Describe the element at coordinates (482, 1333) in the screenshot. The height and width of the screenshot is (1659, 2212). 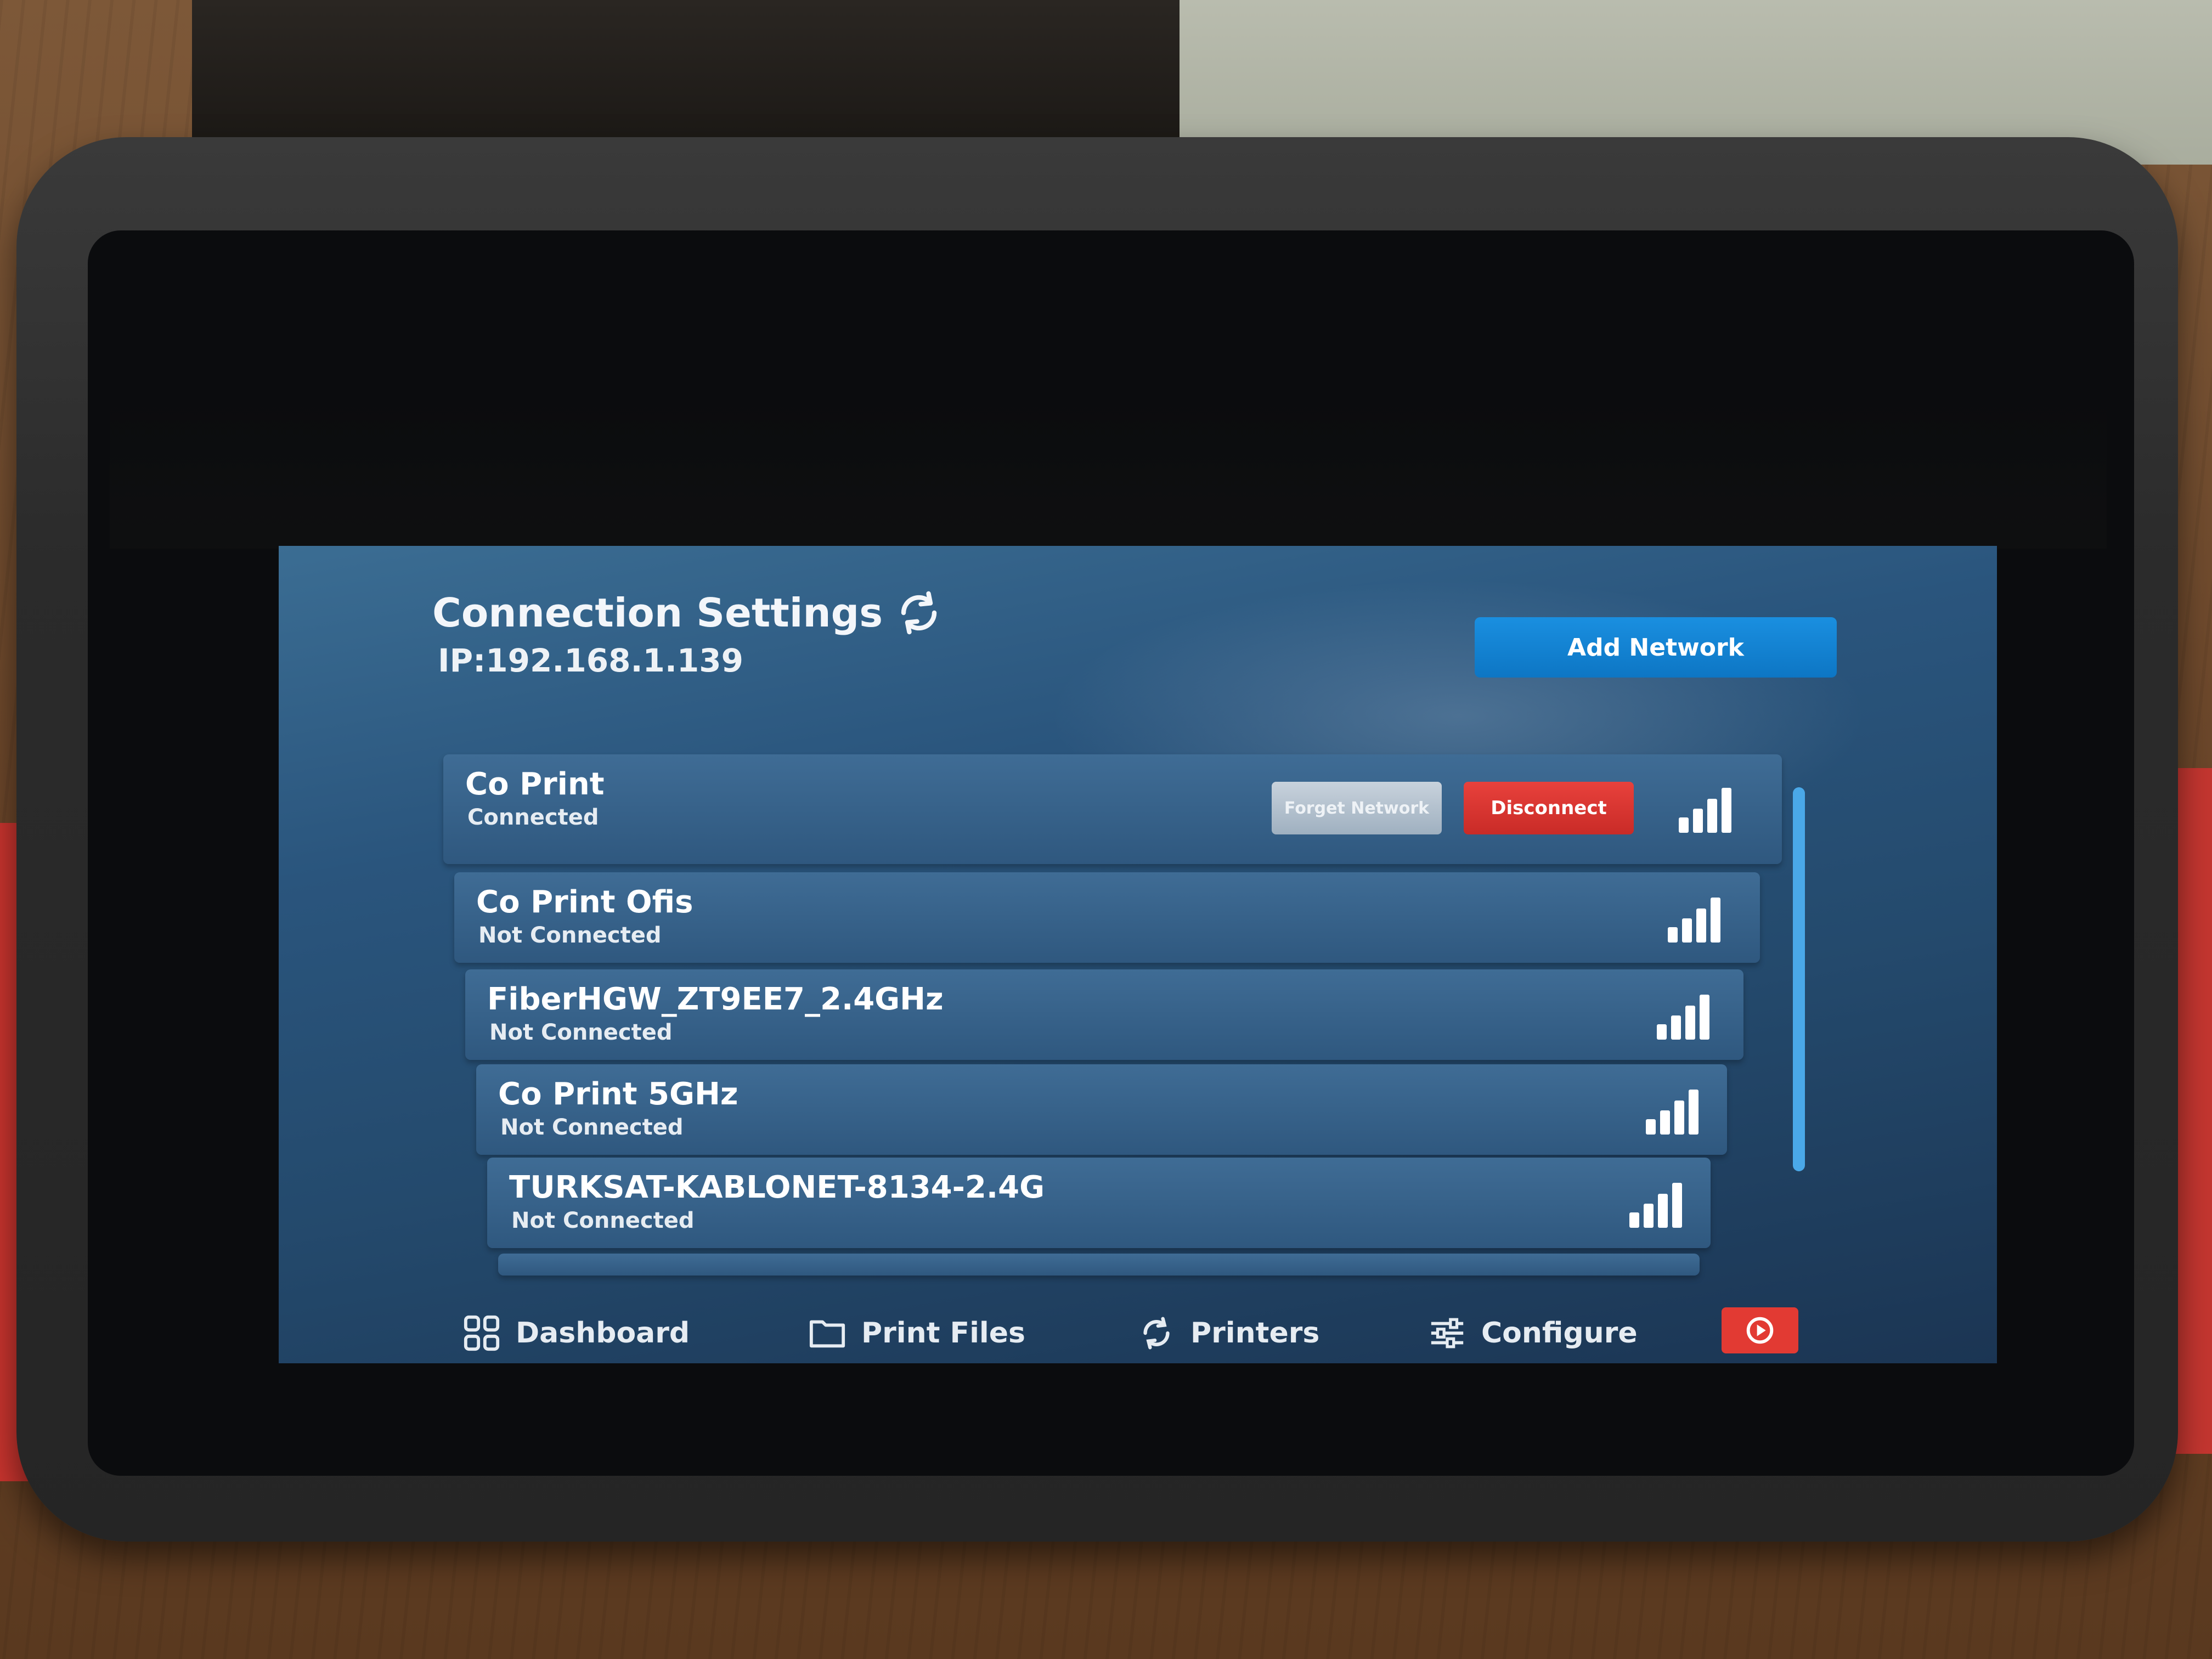
I see `dashboard-icon` at that location.